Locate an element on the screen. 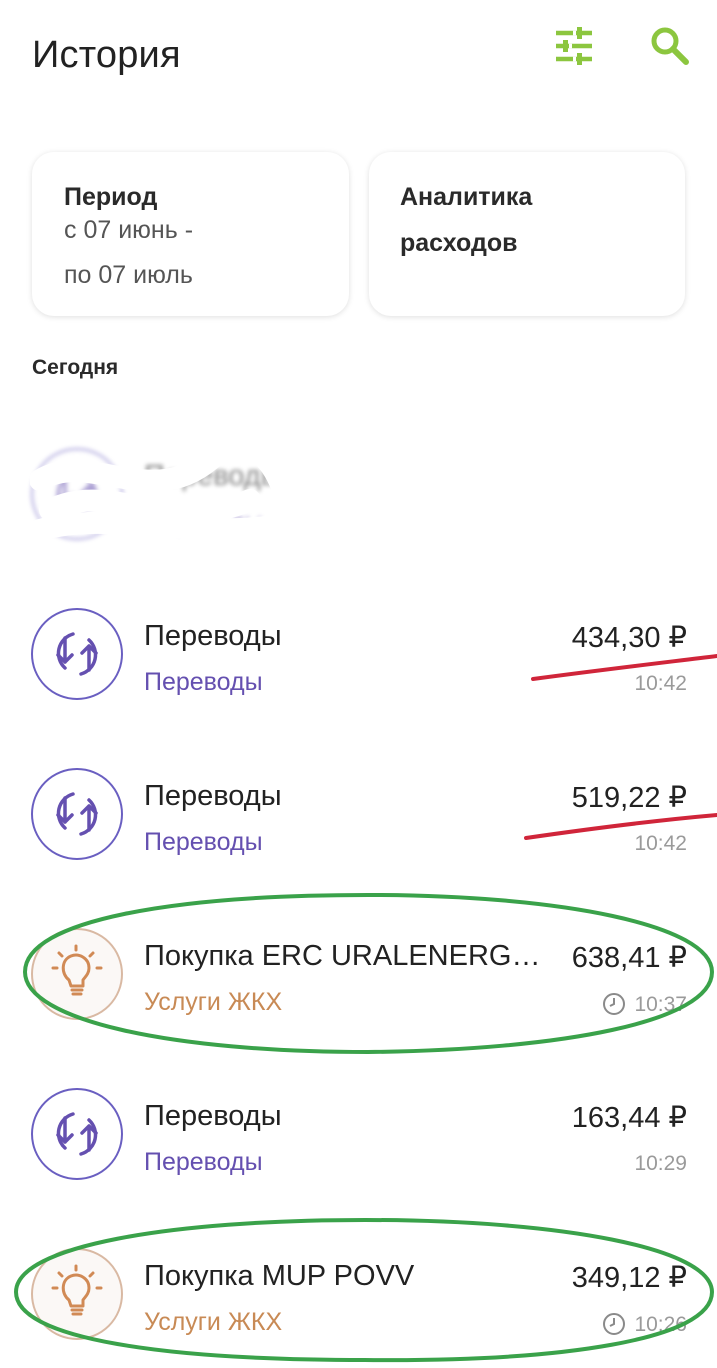  transaction-time-text: 10:37 is located at coordinates (660, 1004).